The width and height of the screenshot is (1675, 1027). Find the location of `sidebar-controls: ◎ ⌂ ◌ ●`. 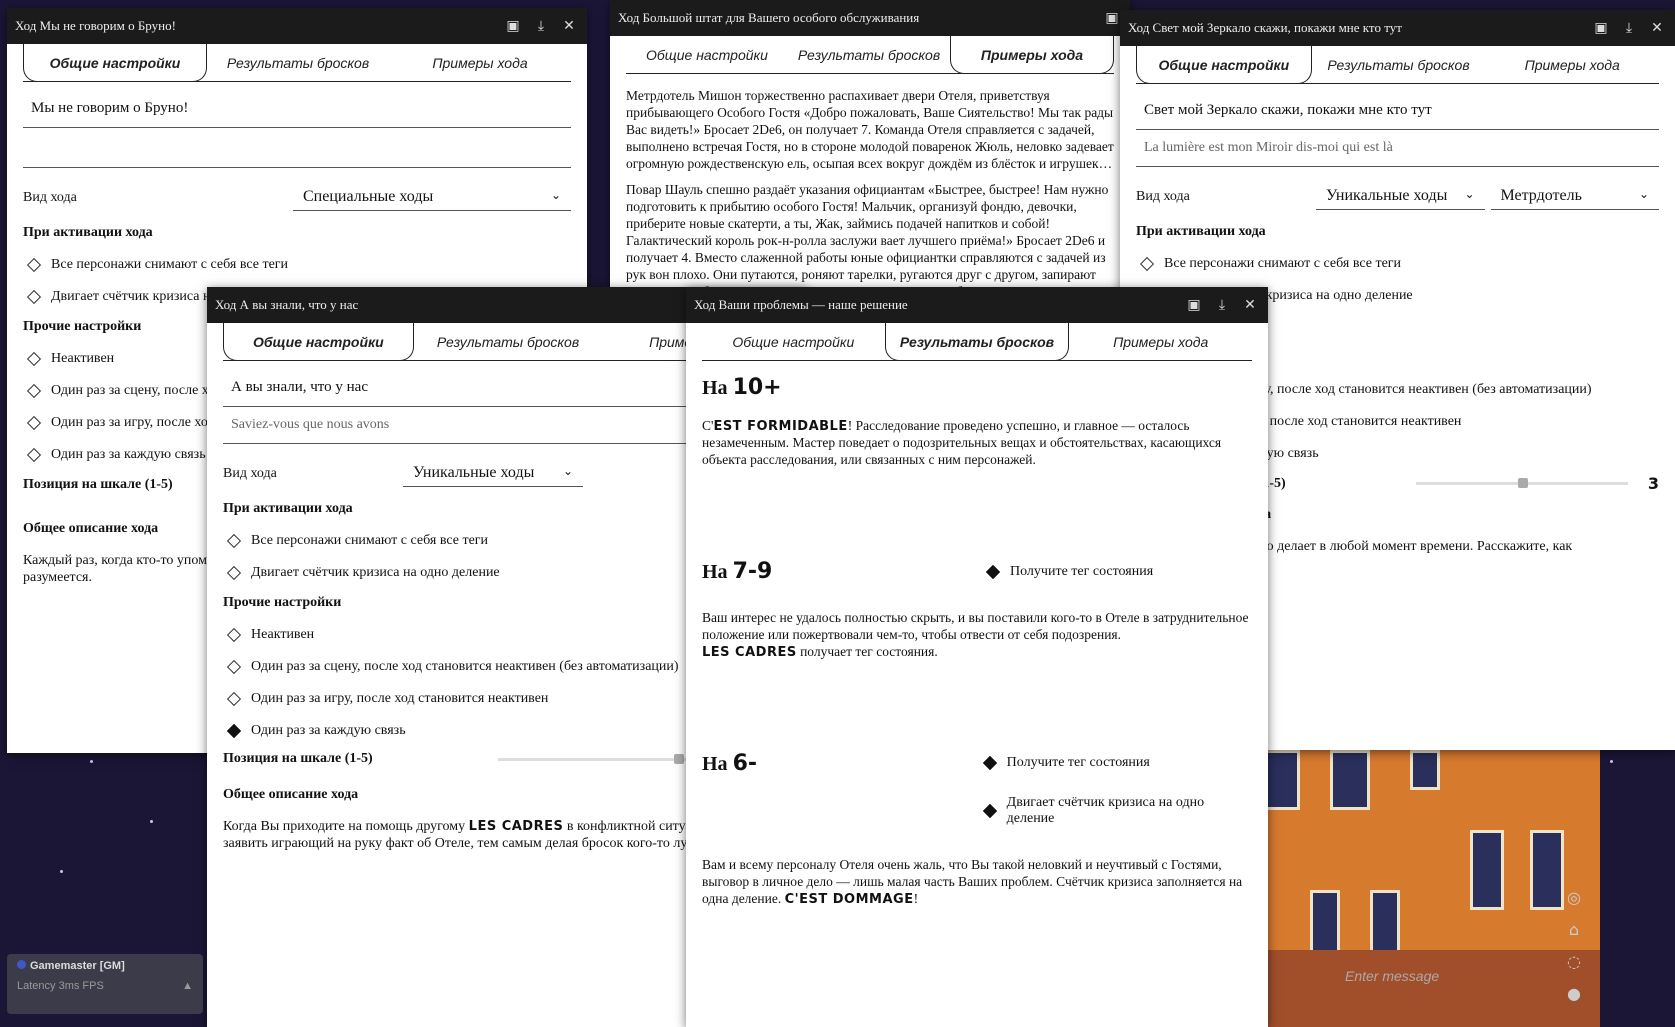

sidebar-controls: ◎ ⌂ ◌ ● is located at coordinates (1574, 952).